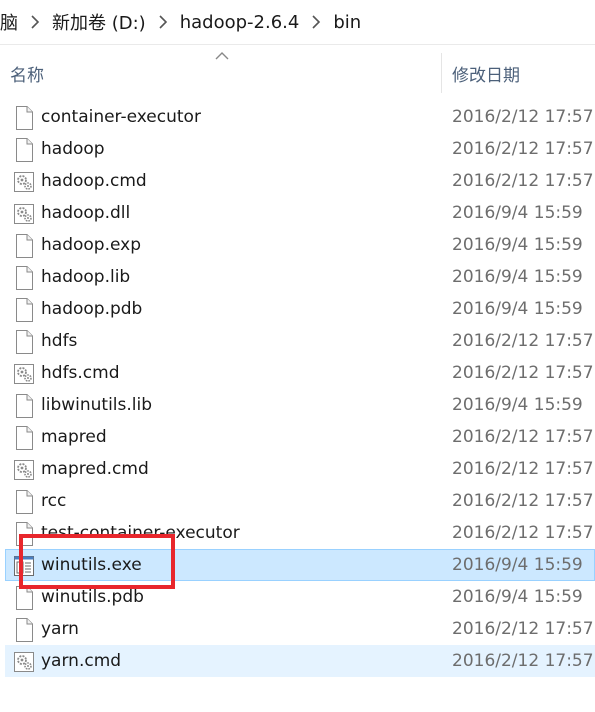  What do you see at coordinates (300, 405) in the screenshot?
I see `file-row-9: libwinutils.lib 2016/9/4 15:59` at bounding box center [300, 405].